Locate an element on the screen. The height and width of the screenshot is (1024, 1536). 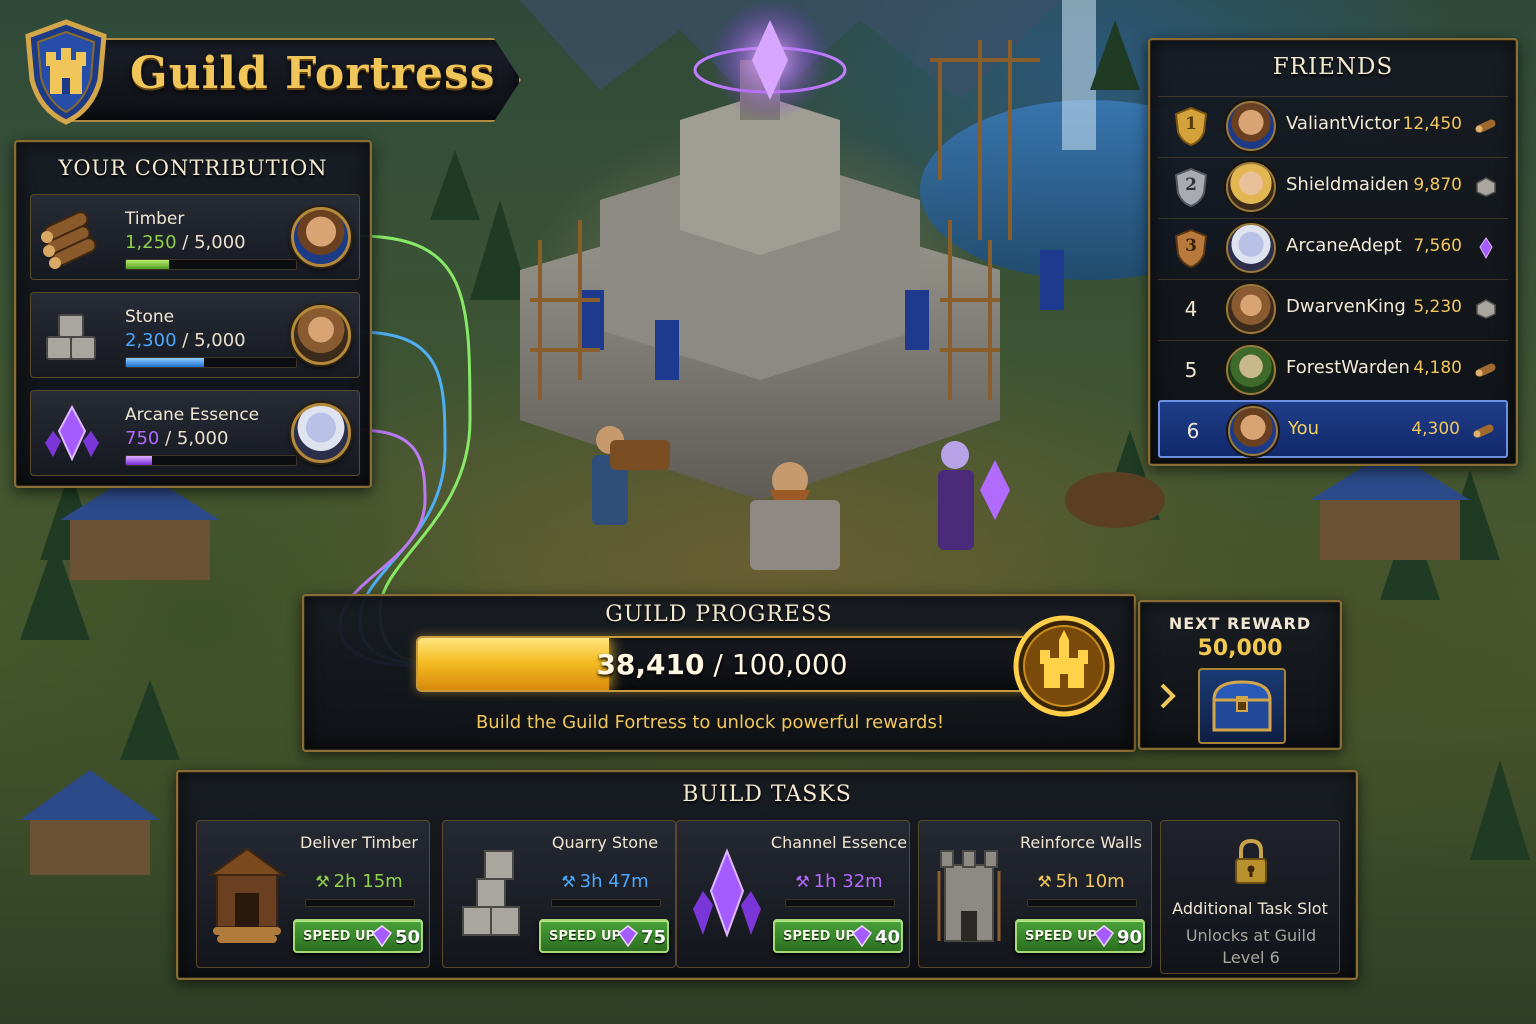
guild-progress-title: GUILD PROGRESS is located at coordinates (719, 614).